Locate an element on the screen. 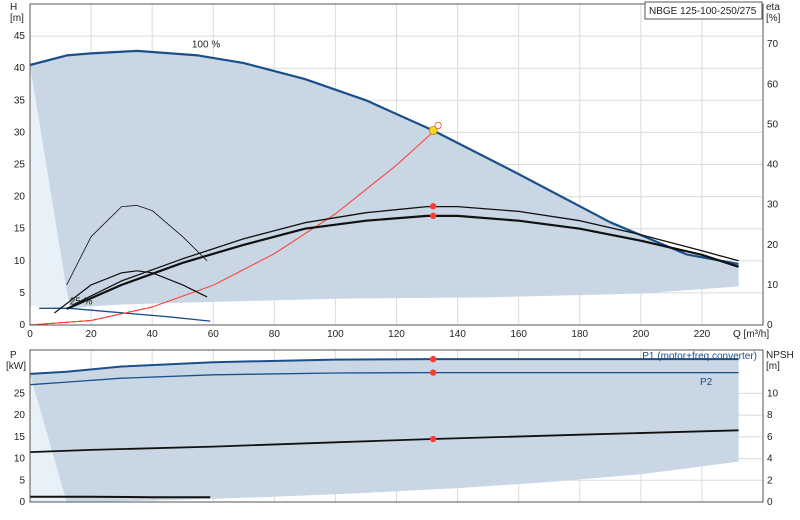 This screenshot has height=520, width=800. top-y2label-unit: [%] is located at coordinates (773, 18).